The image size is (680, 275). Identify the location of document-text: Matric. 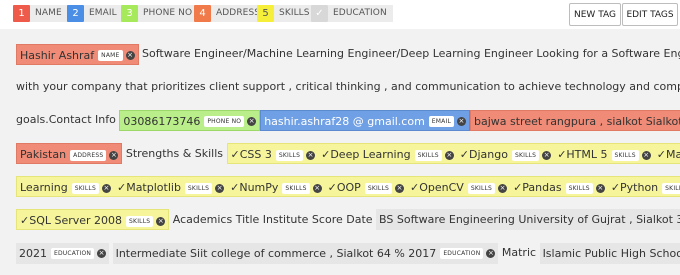
(519, 253).